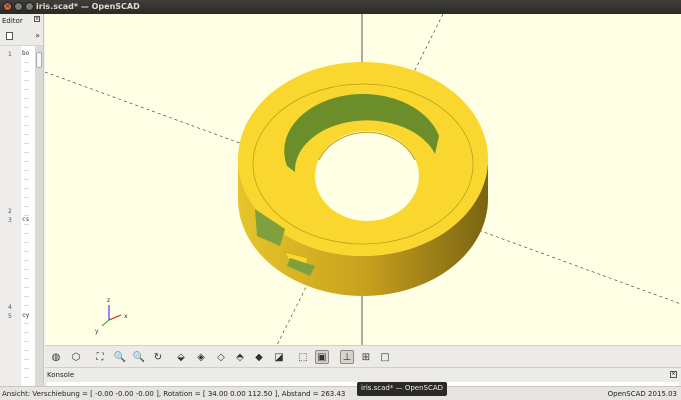 The height and width of the screenshot is (400, 681). Describe the element at coordinates (366, 357) in the screenshot. I see `show-scale-icon: ⊞` at that location.